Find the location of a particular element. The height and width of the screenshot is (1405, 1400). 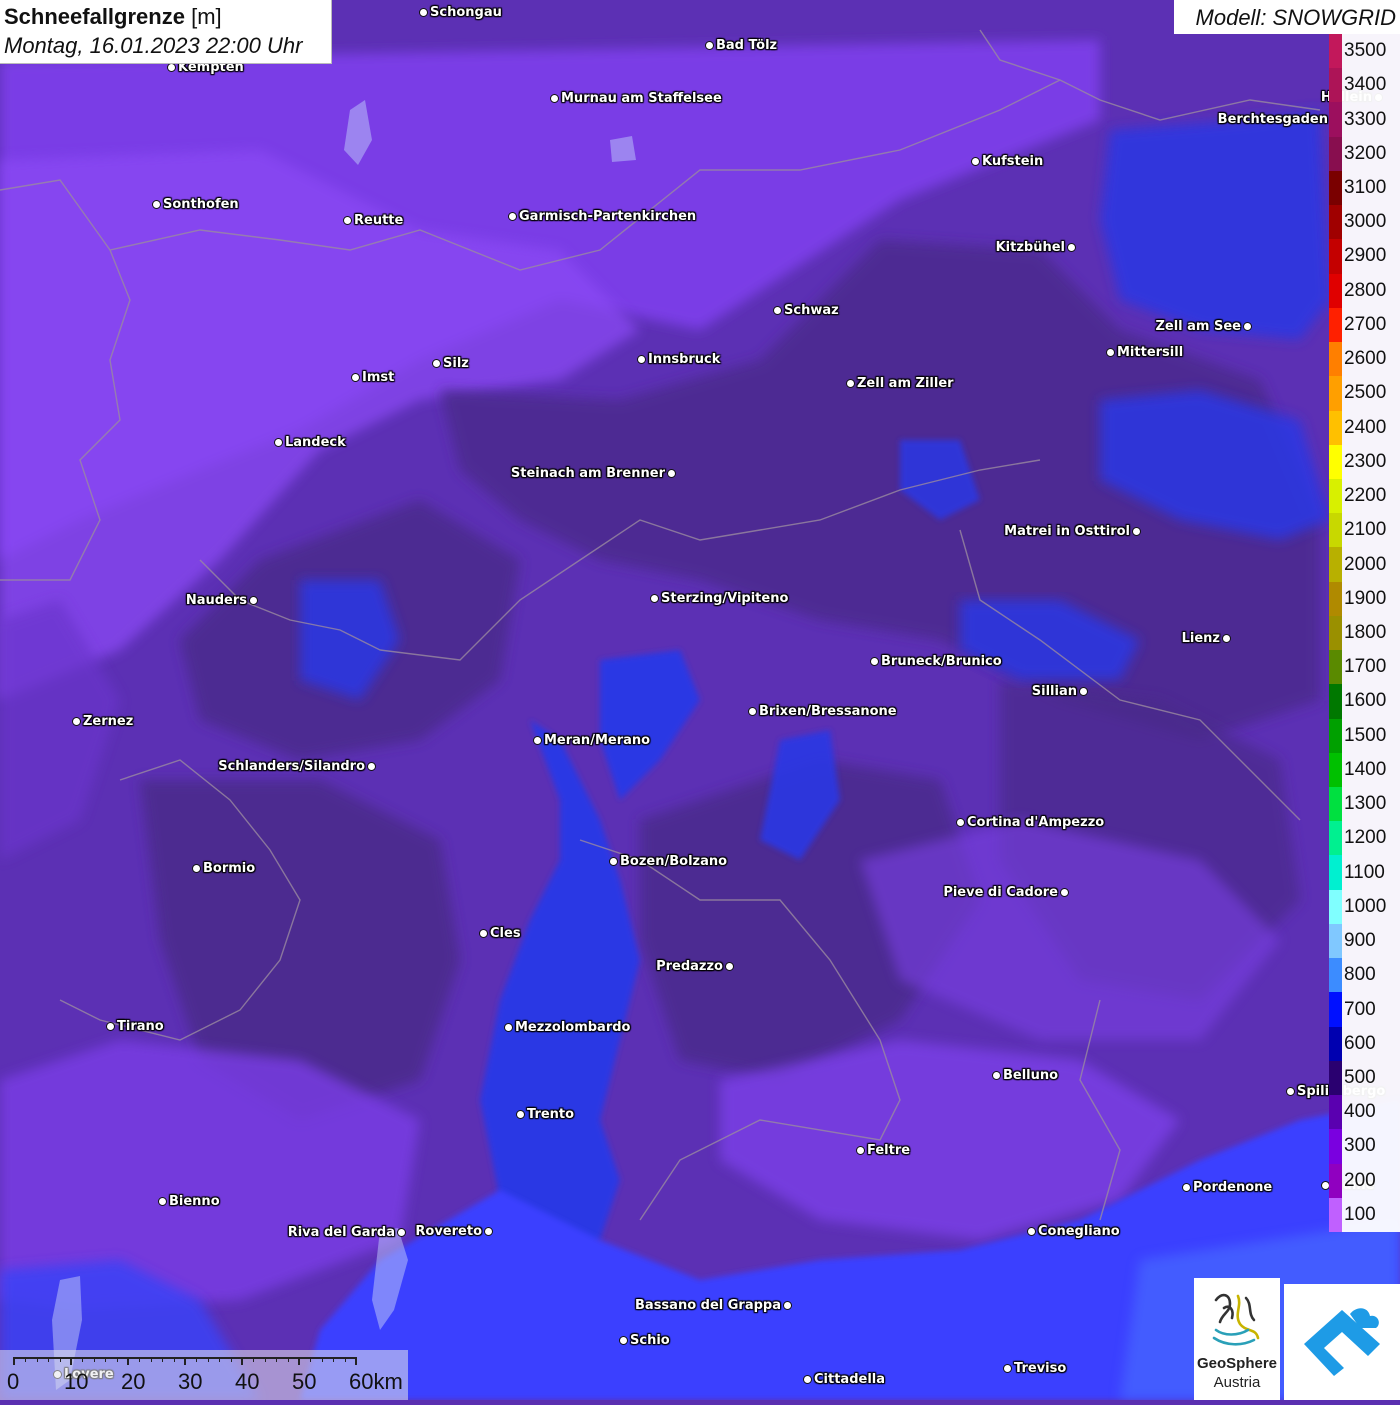

city-label: Matrei in Osttirol is located at coordinates (1073, 532).